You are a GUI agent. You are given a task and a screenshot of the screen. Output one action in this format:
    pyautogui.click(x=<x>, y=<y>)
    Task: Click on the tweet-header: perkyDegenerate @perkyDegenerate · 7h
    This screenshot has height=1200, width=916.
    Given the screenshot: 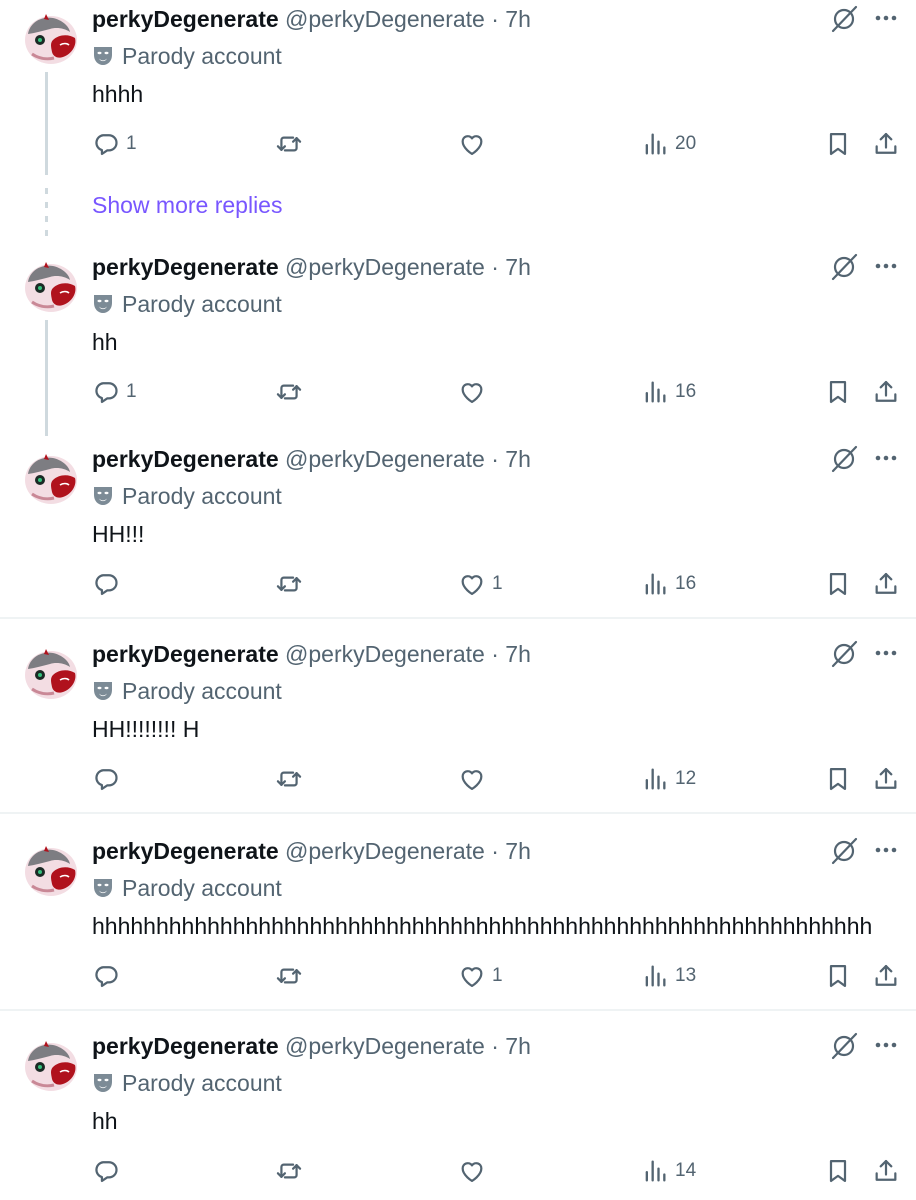 What is the action you would take?
    pyautogui.click(x=311, y=267)
    